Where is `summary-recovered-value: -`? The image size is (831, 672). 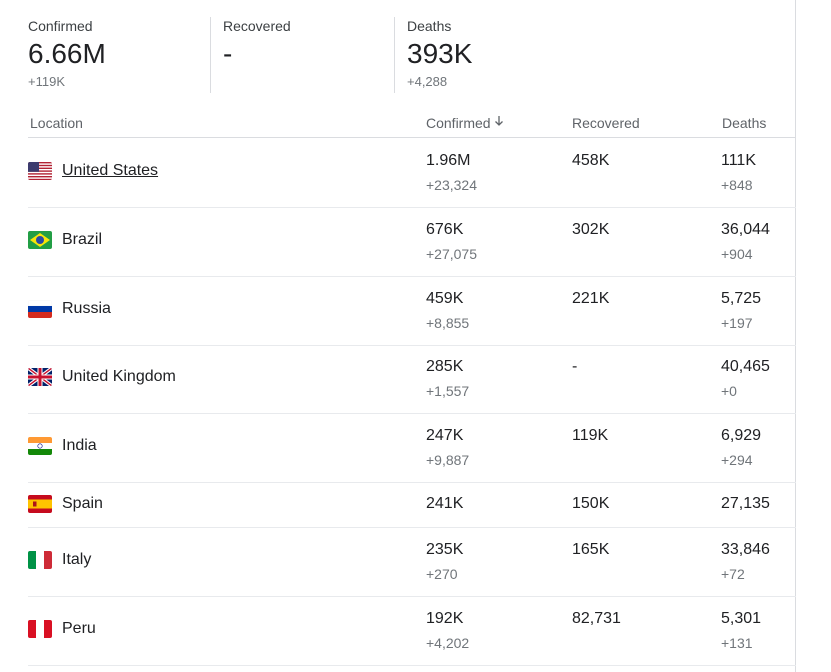
summary-recovered-value: - is located at coordinates (228, 53).